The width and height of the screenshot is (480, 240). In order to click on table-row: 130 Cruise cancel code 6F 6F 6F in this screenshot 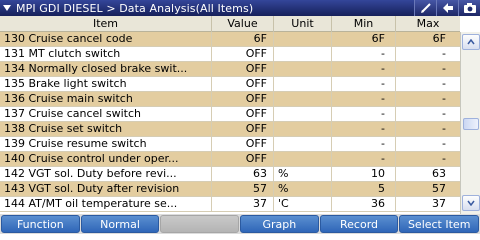, I will do `click(230, 39)`.